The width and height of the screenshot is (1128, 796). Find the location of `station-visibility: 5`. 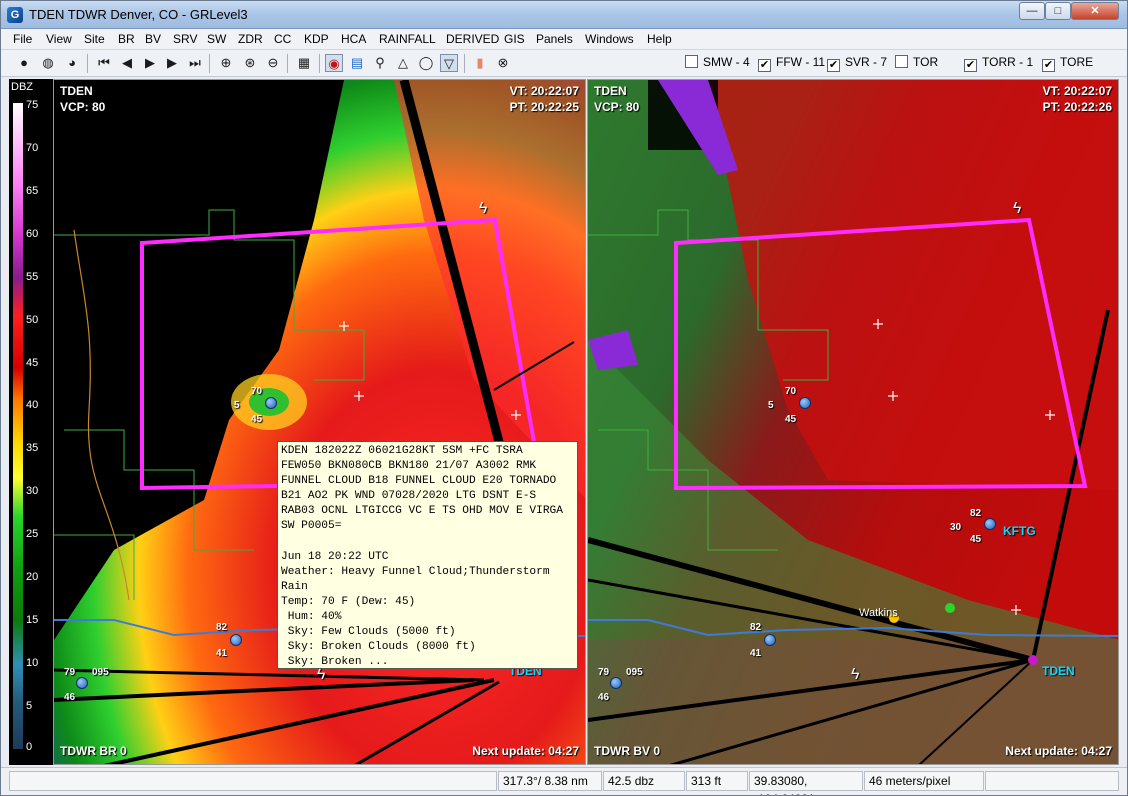

station-visibility: 5 is located at coordinates (237, 405).